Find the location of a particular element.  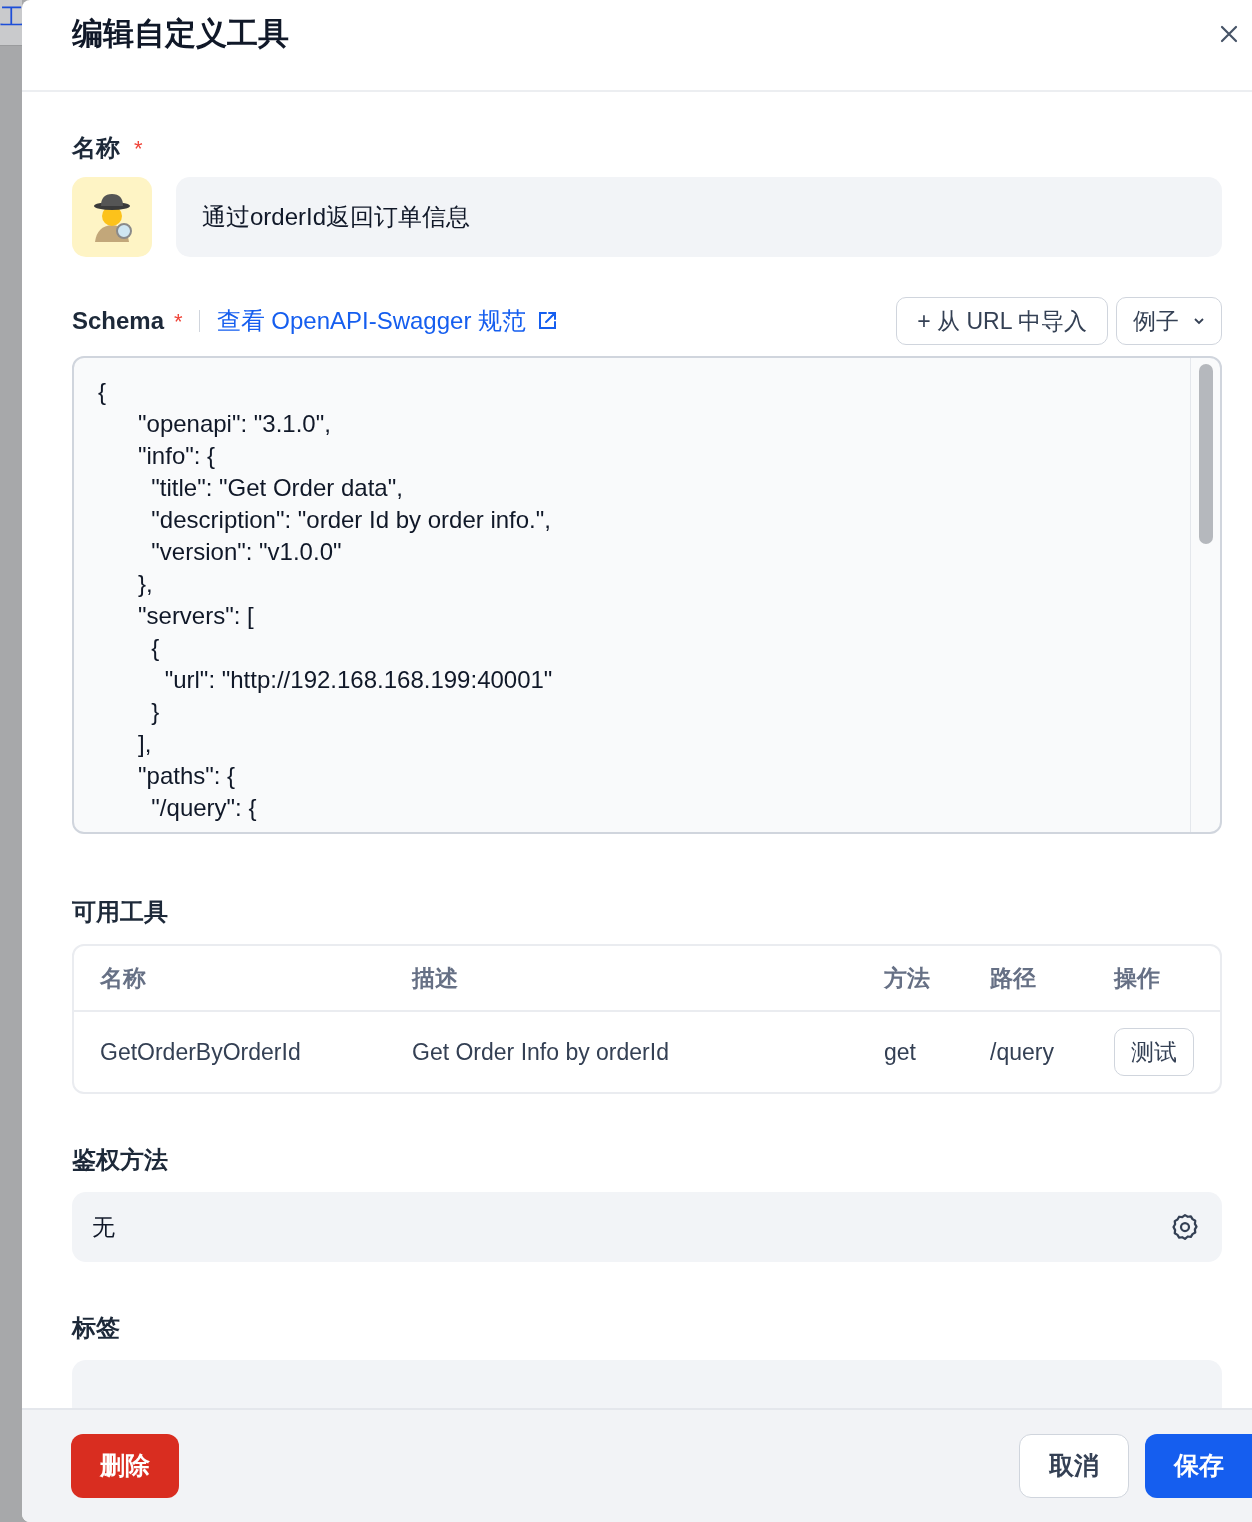

table-cell-text: /query is located at coordinates (1022, 1052).